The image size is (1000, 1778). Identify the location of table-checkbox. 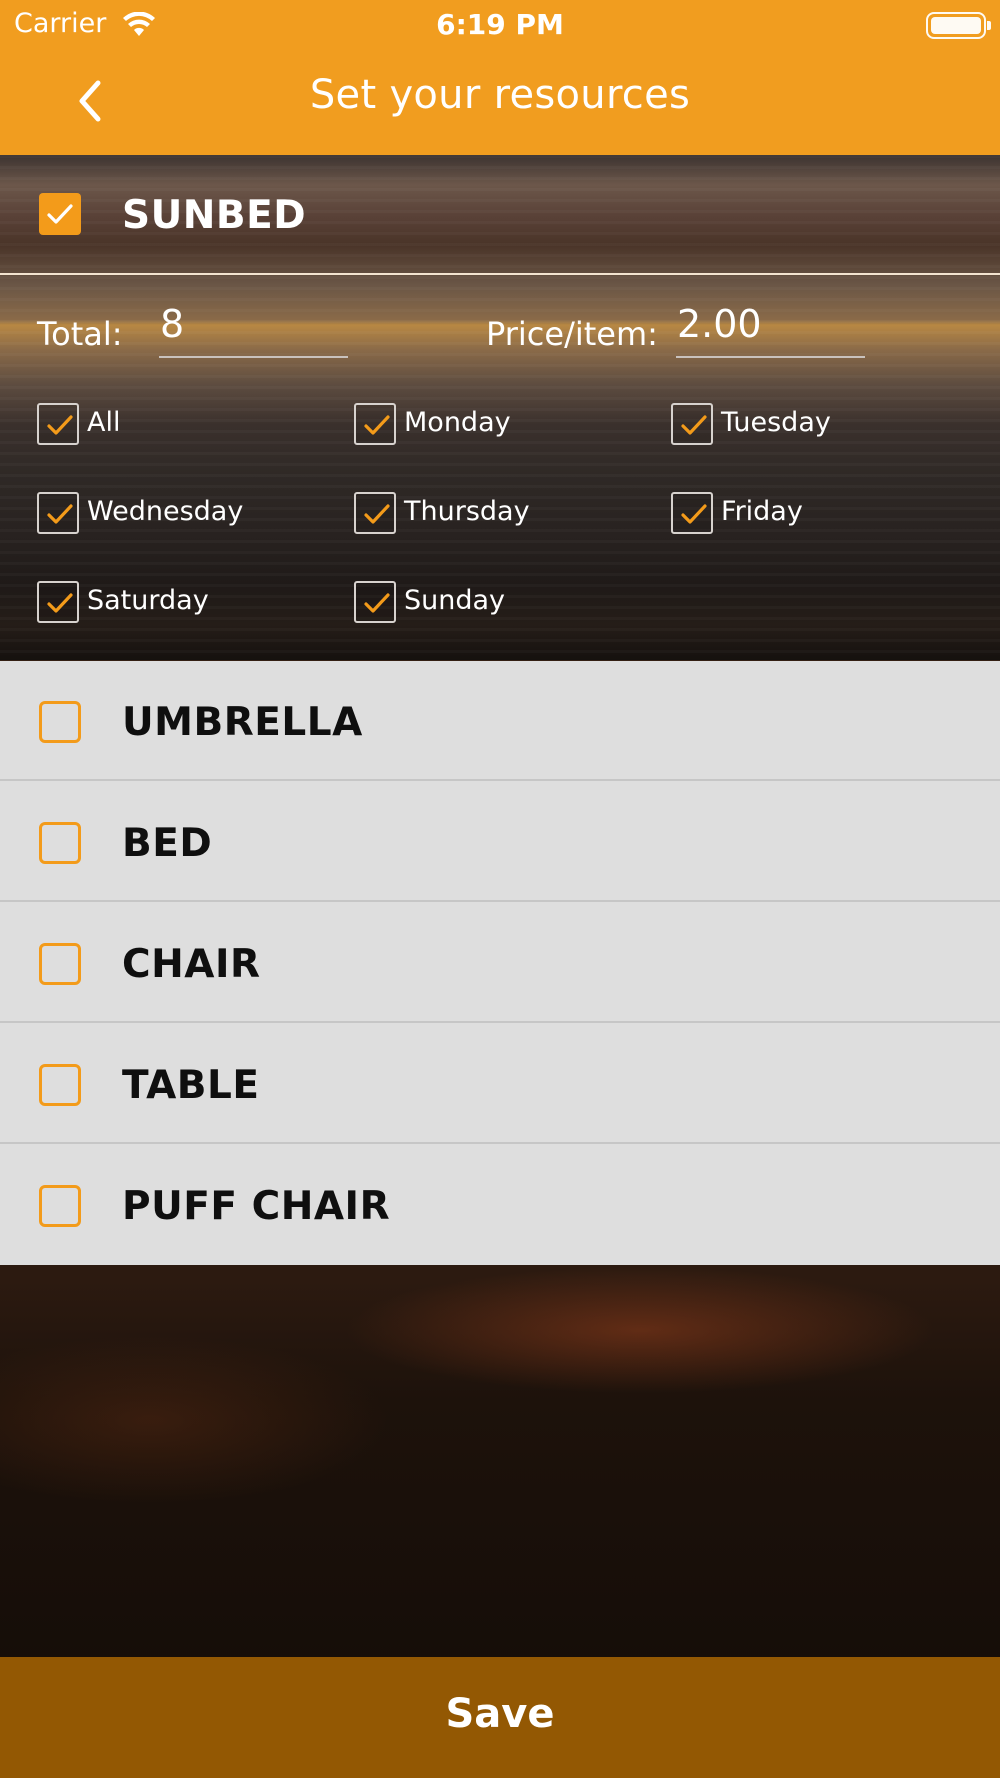
(60, 1085).